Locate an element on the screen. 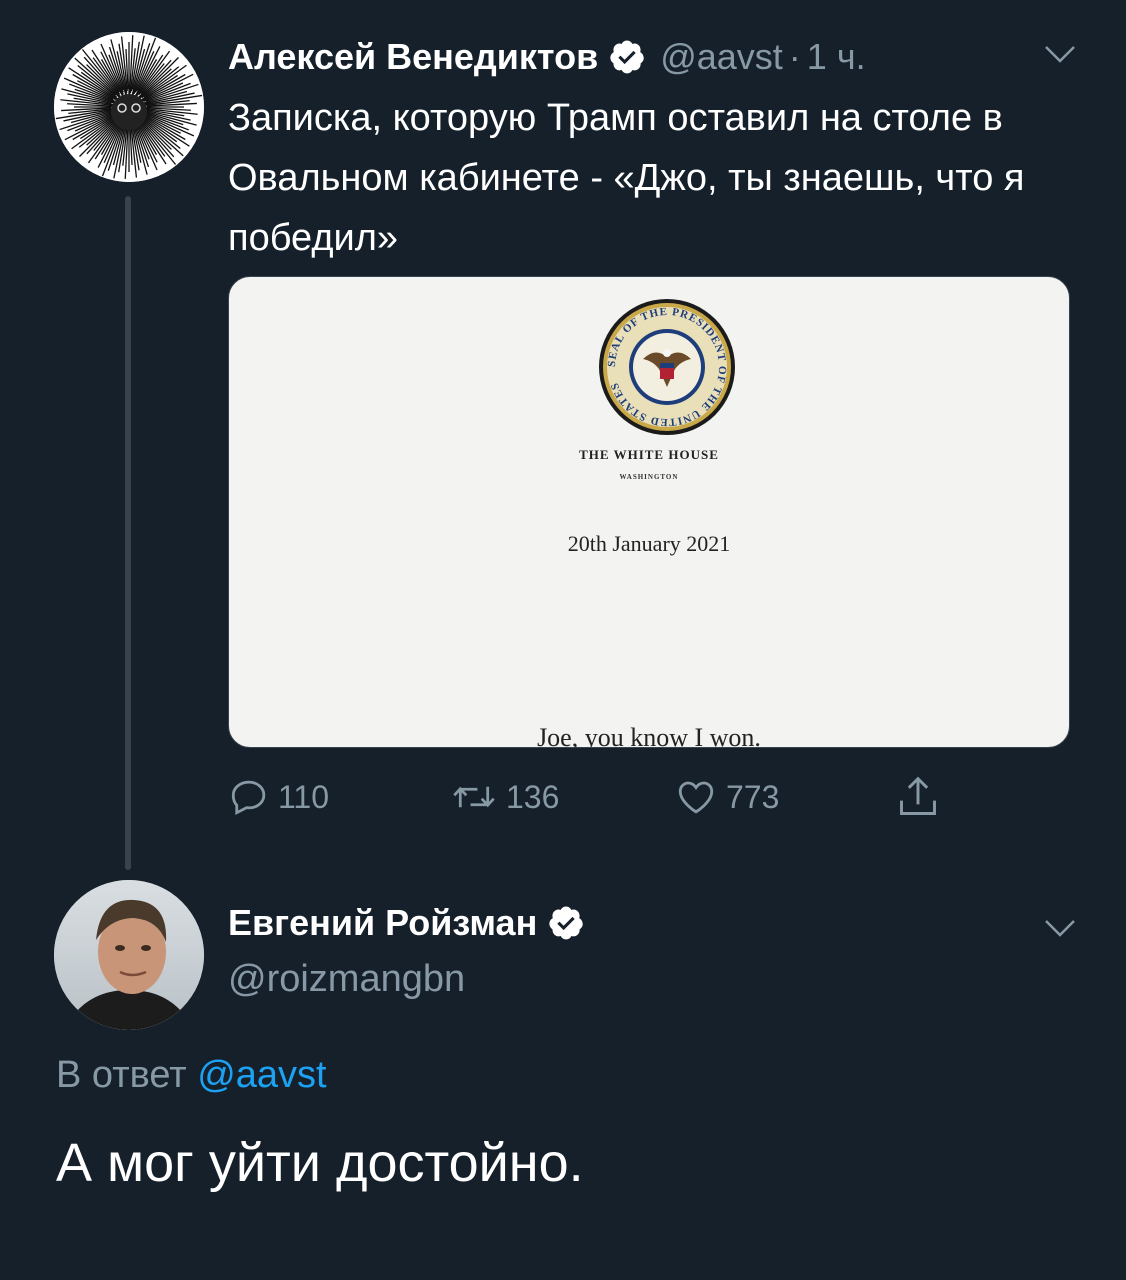  reply-icon is located at coordinates (248, 798).